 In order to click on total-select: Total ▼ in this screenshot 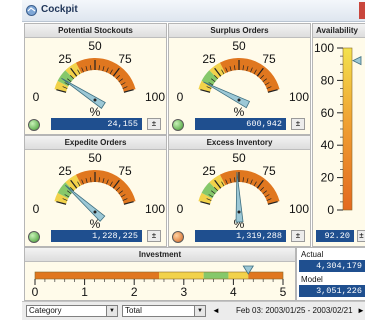, I will do `click(164, 311)`.